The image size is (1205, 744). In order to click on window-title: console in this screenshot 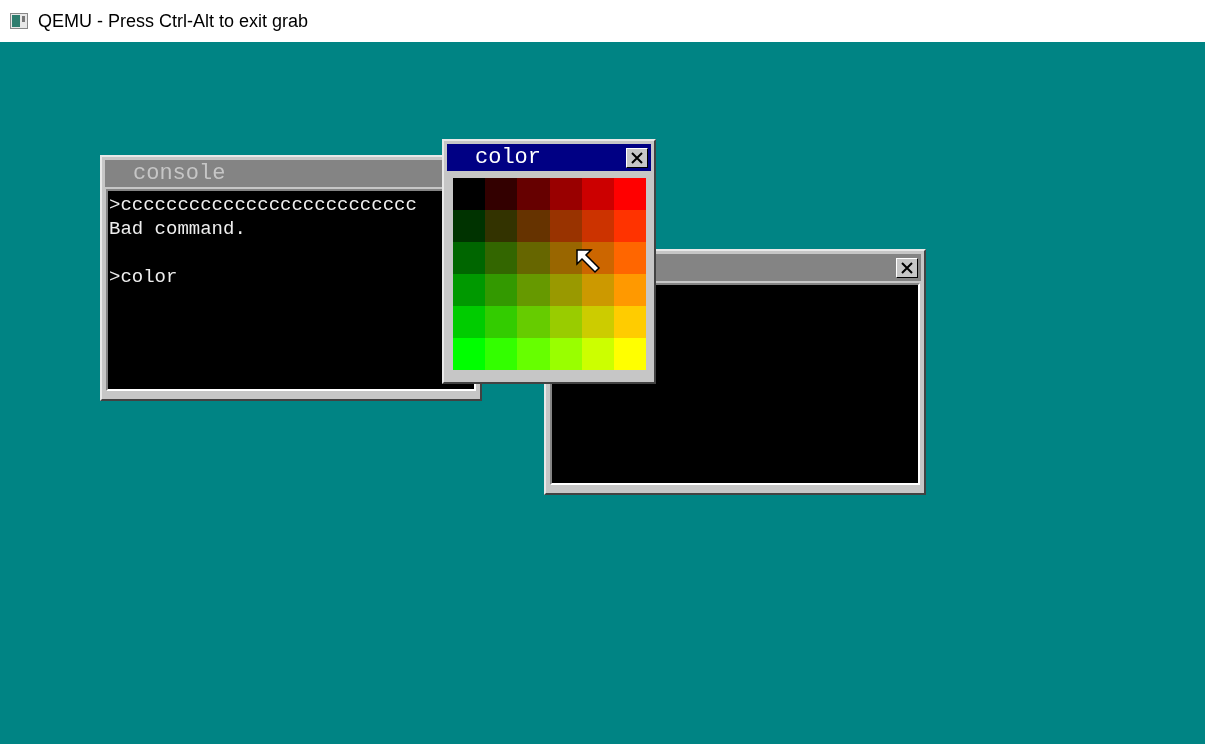, I will do `click(179, 173)`.